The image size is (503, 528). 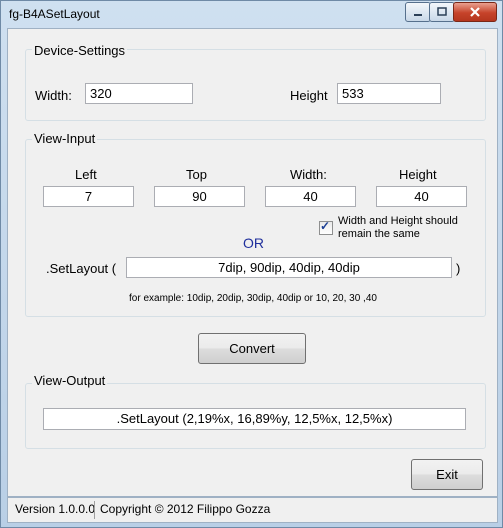 What do you see at coordinates (447, 474) in the screenshot?
I see `exit-button: Exit` at bounding box center [447, 474].